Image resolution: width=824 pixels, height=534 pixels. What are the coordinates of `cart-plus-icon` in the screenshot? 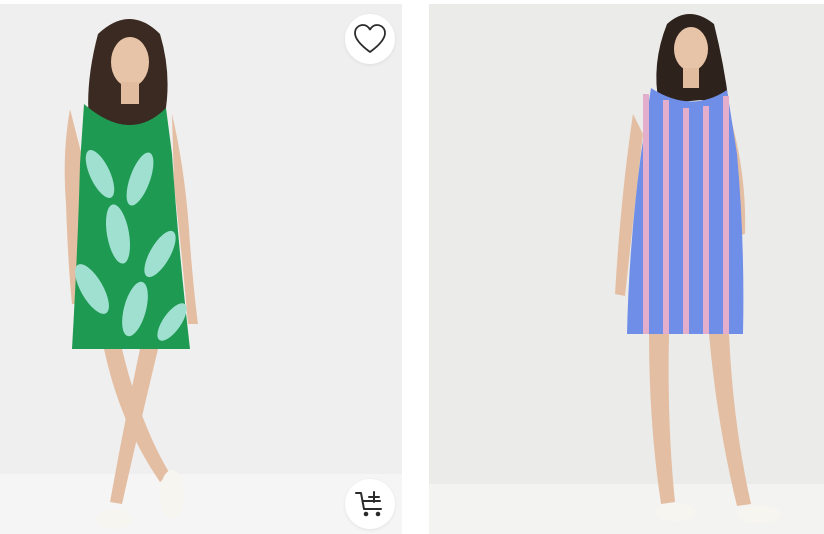 It's located at (368, 504).